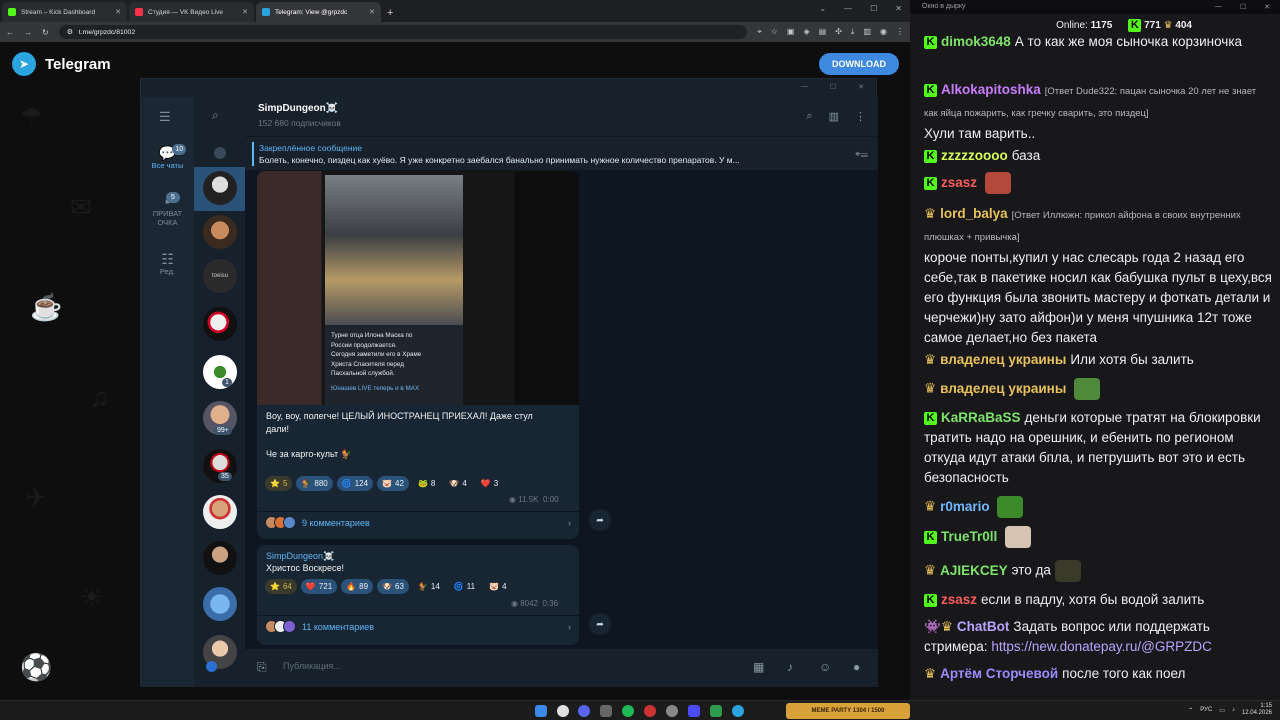 The height and width of the screenshot is (720, 1280). I want to click on reaction-pill: 🐓 14, so click(429, 586).